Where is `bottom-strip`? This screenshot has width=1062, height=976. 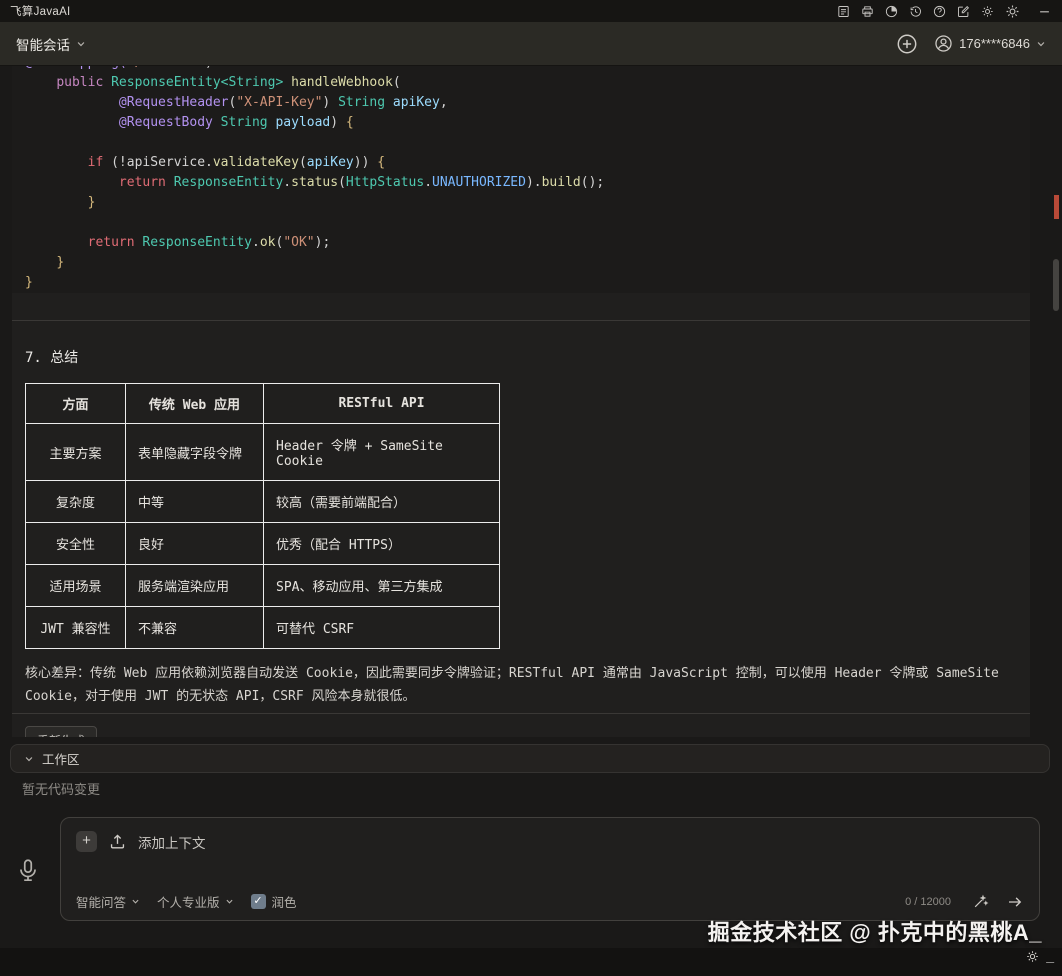
bottom-strip is located at coordinates (531, 962).